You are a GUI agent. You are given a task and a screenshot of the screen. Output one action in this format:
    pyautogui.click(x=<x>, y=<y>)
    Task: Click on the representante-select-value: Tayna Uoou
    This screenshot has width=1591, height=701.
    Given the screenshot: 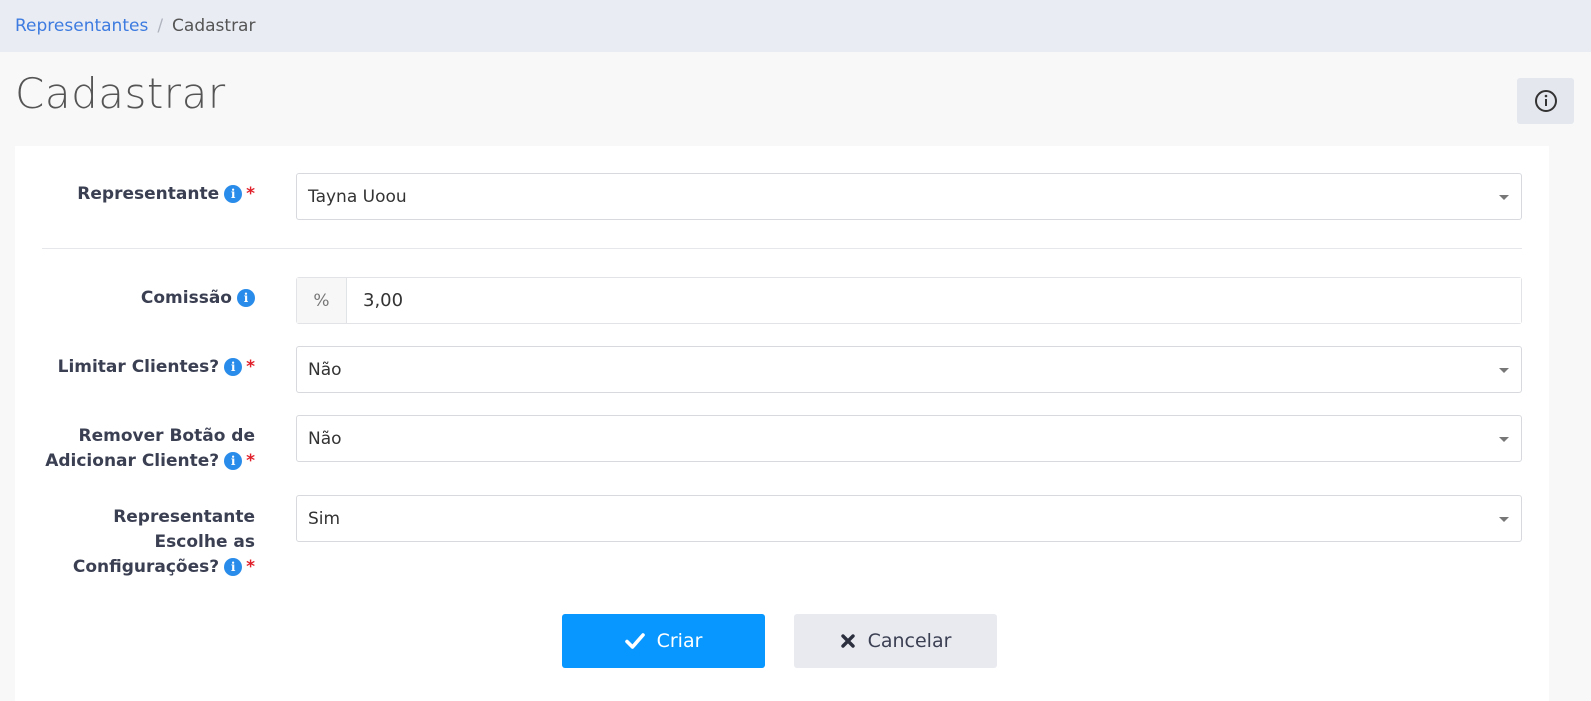 What is the action you would take?
    pyautogui.click(x=357, y=196)
    